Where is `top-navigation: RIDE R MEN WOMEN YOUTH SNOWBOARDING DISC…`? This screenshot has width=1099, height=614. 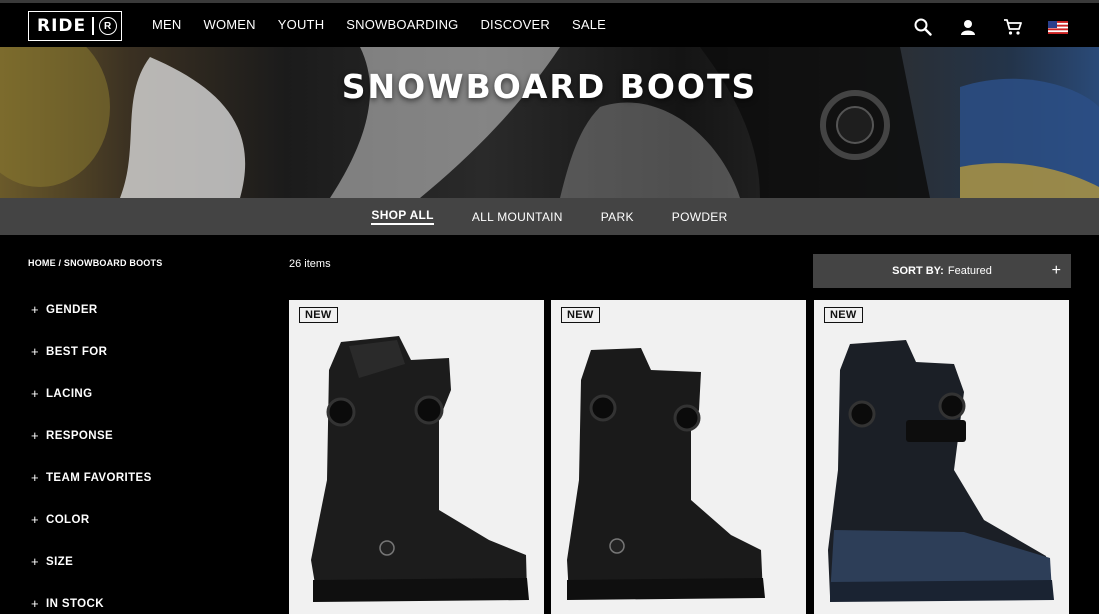
top-navigation: RIDE R MEN WOMEN YOUTH SNOWBOARDING DISC… is located at coordinates (549, 23).